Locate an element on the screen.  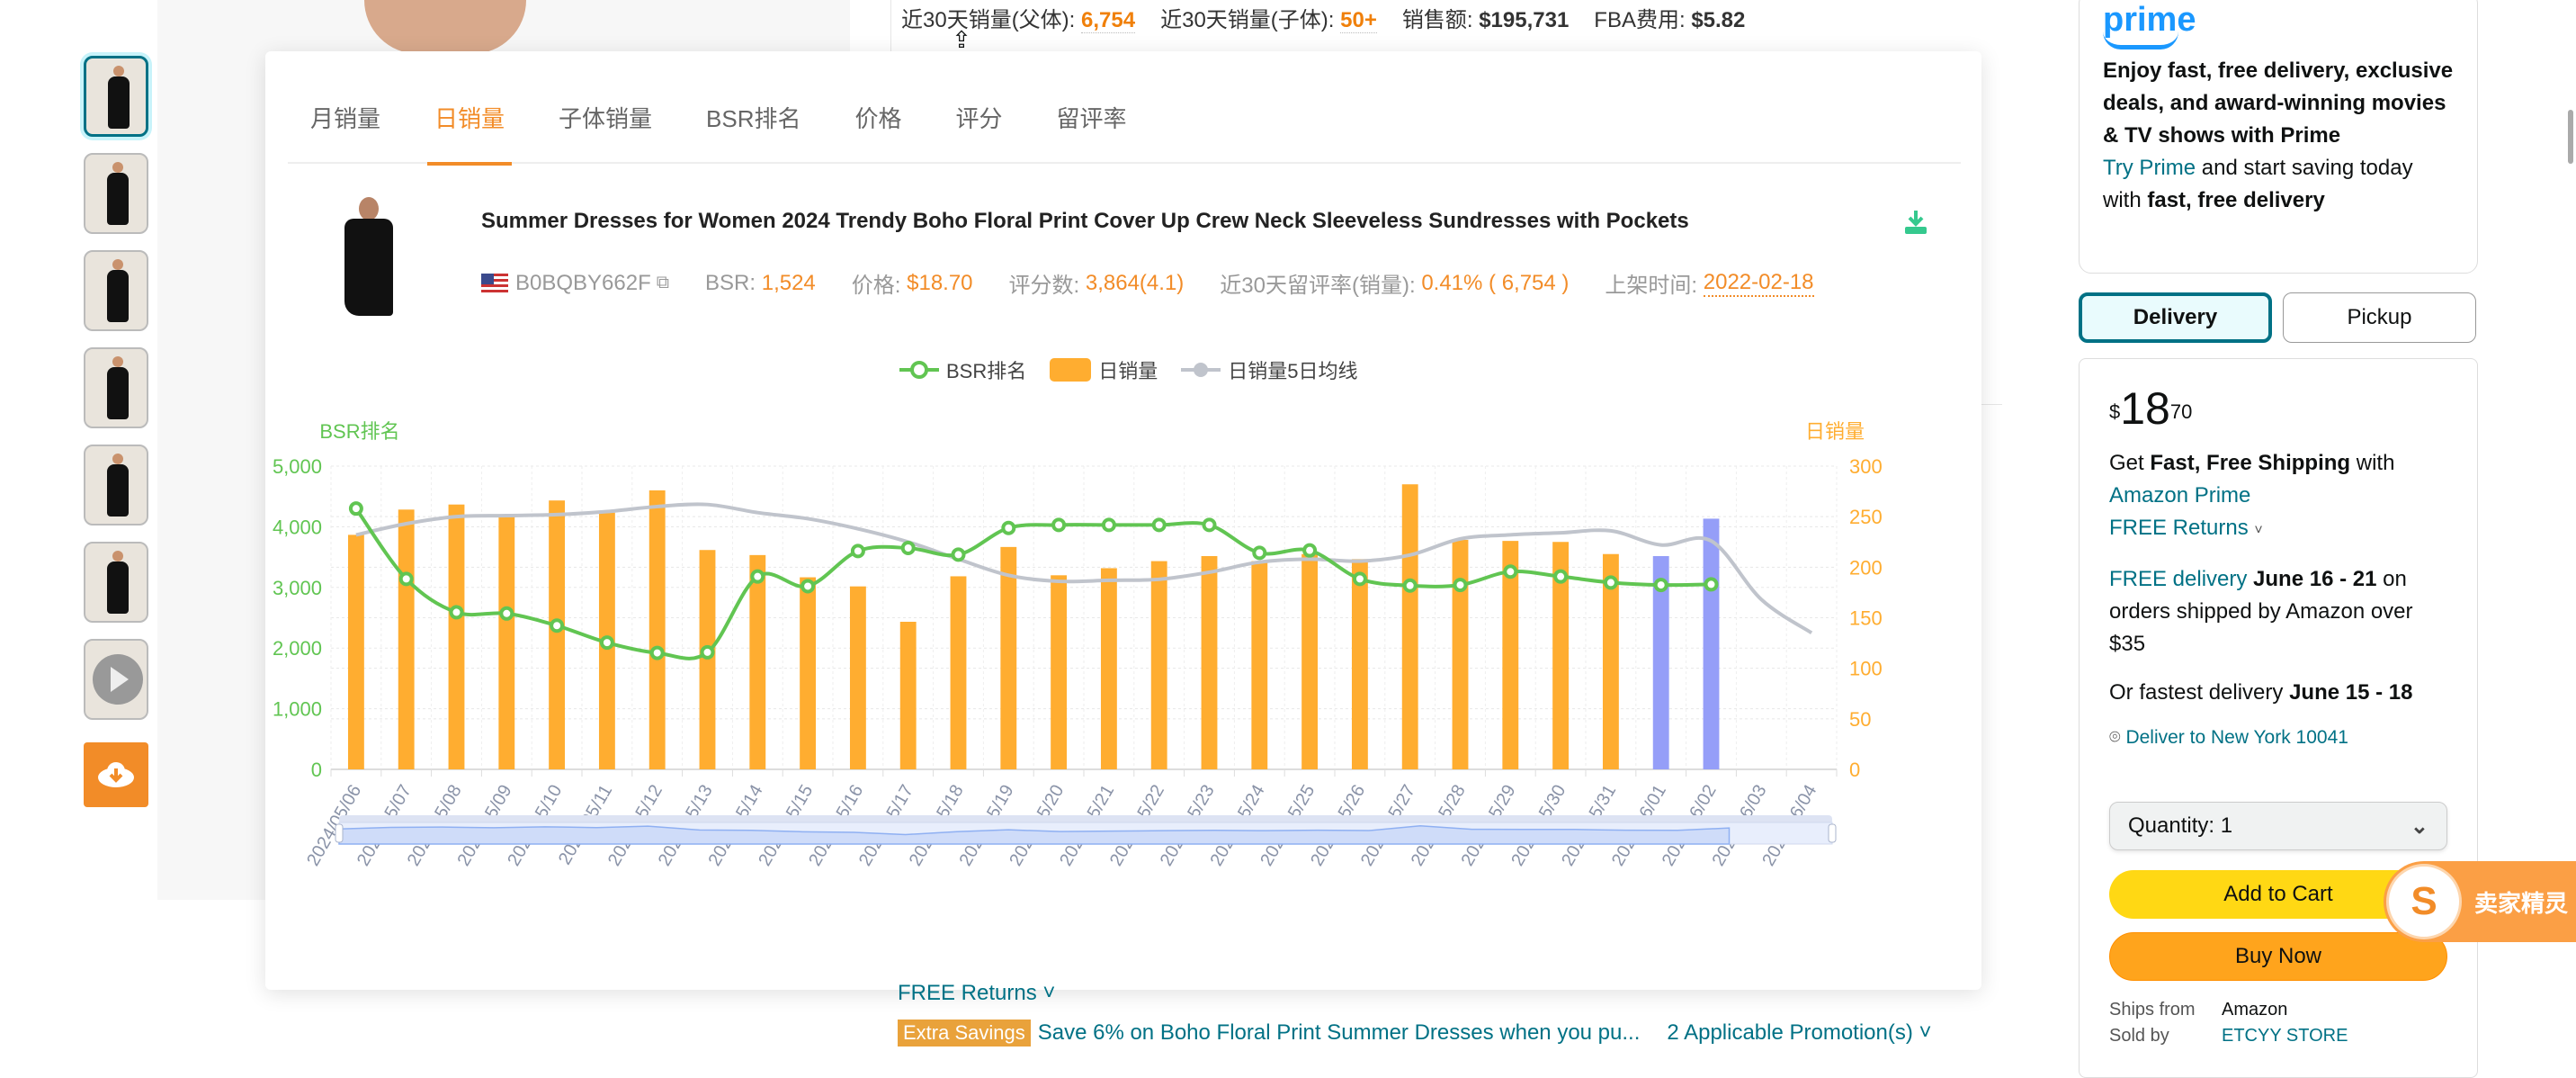
y-left-tick-label: 5,000 is located at coordinates (297, 466).